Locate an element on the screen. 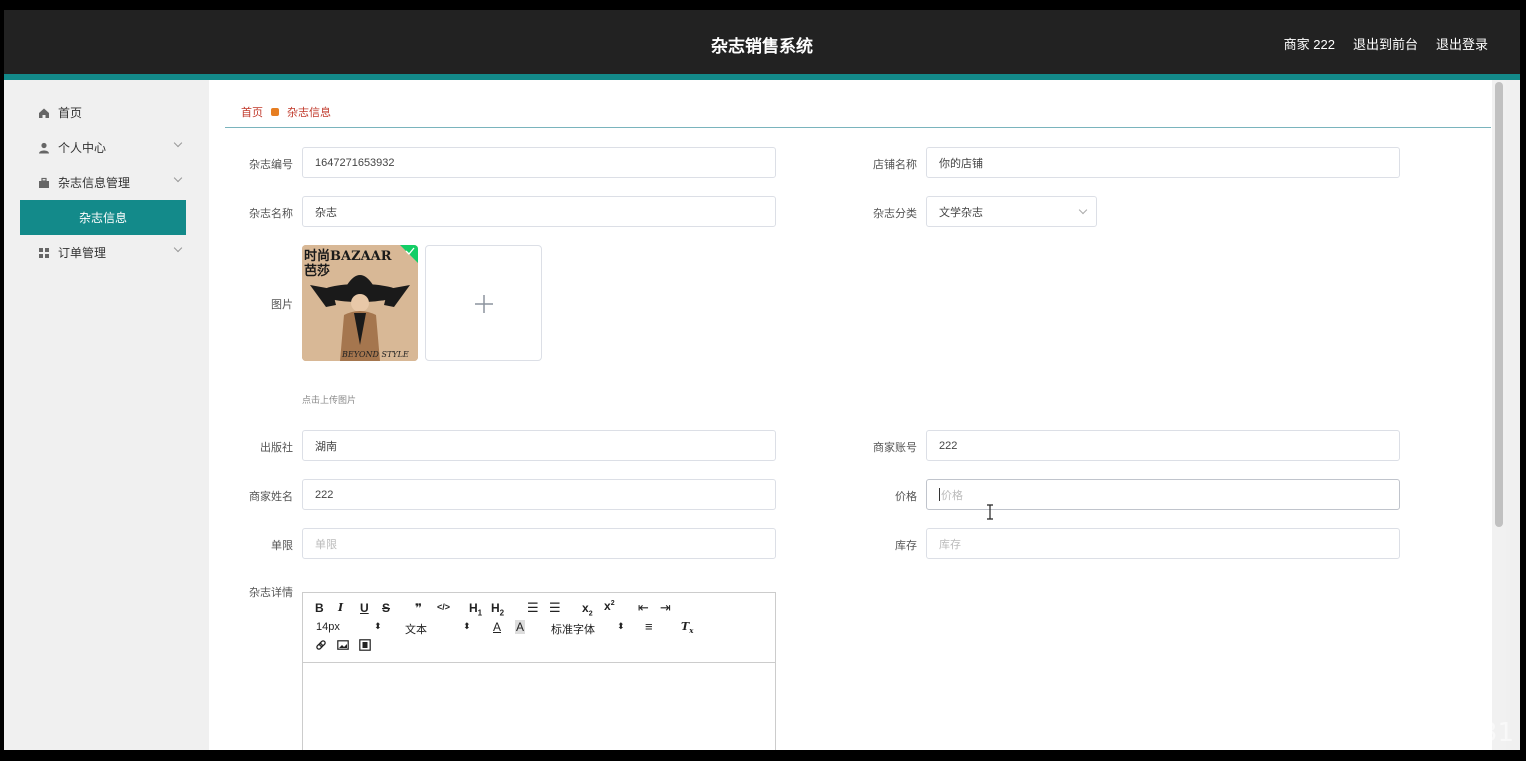 Image resolution: width=1526 pixels, height=761 pixels. magazine-name-label: 杂志名称 is located at coordinates (271, 214).